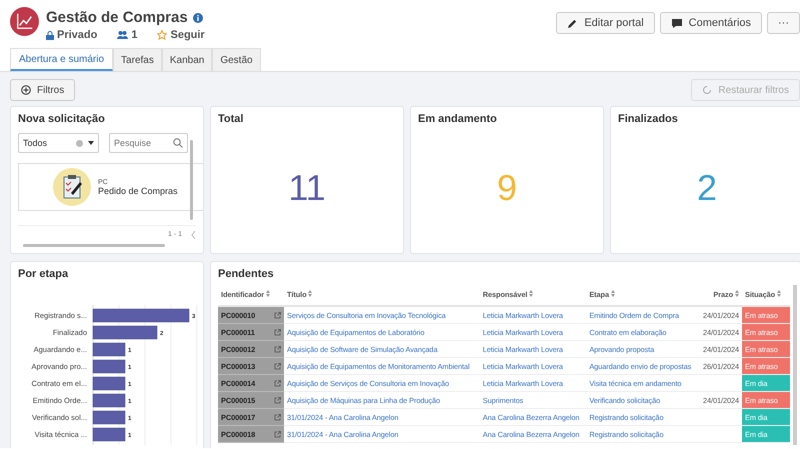 The width and height of the screenshot is (800, 449). Describe the element at coordinates (148, 143) in the screenshot. I see `search-field: Pesquise` at that location.